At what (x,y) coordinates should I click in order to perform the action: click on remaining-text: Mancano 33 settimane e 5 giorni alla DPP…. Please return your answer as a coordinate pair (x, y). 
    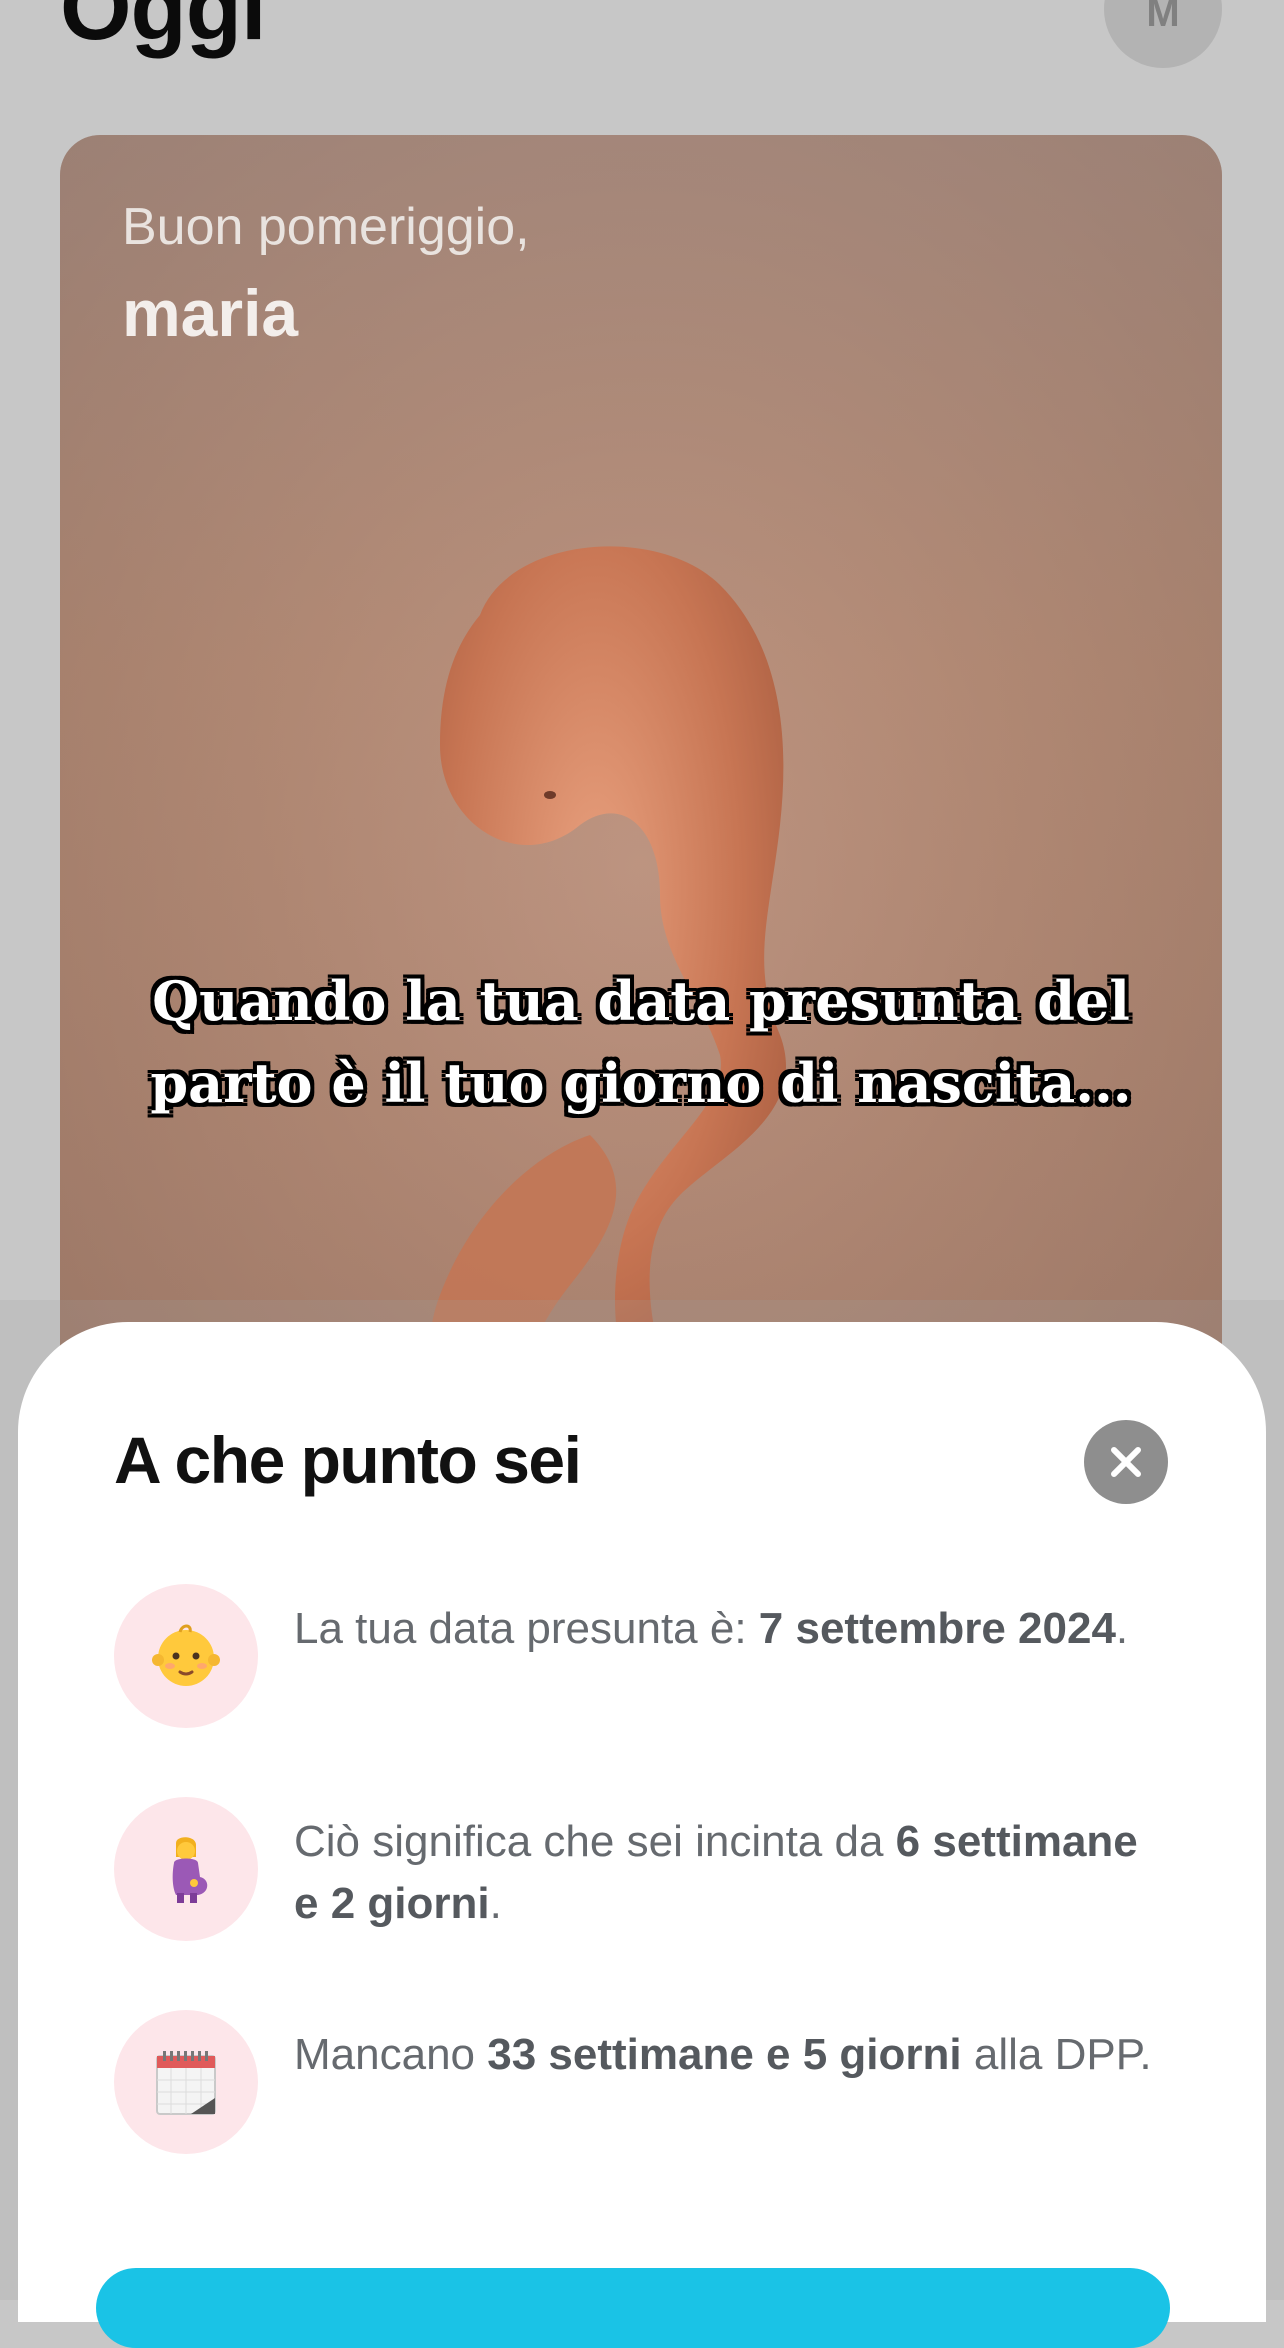
    Looking at the image, I should click on (723, 2054).